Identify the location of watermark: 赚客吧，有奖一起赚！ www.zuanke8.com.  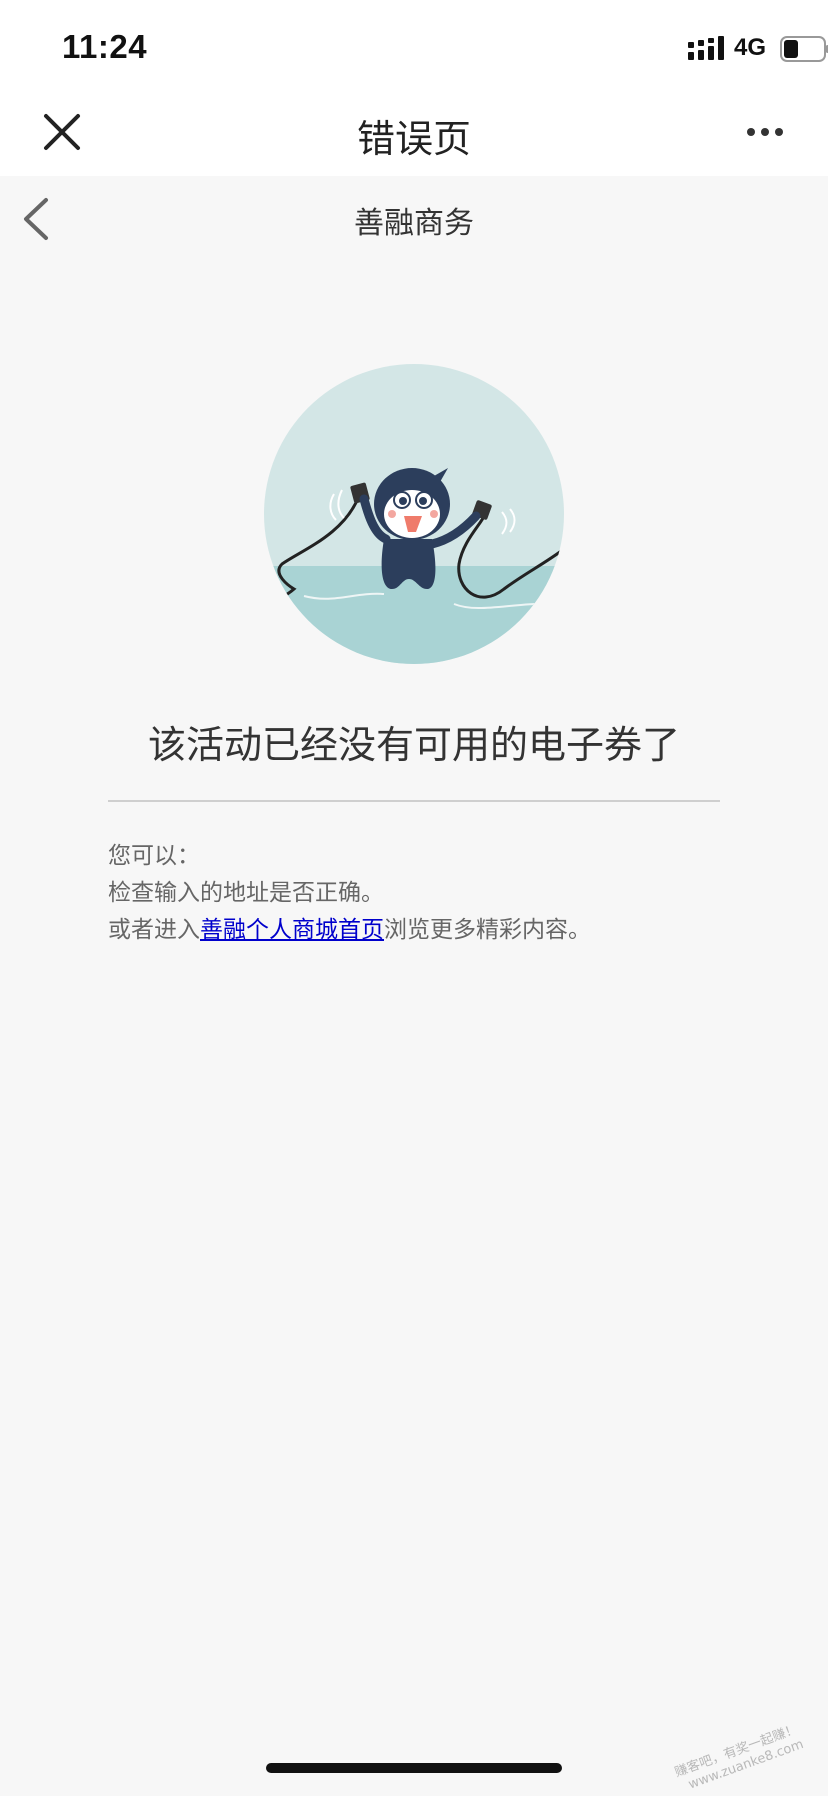
(739, 1759).